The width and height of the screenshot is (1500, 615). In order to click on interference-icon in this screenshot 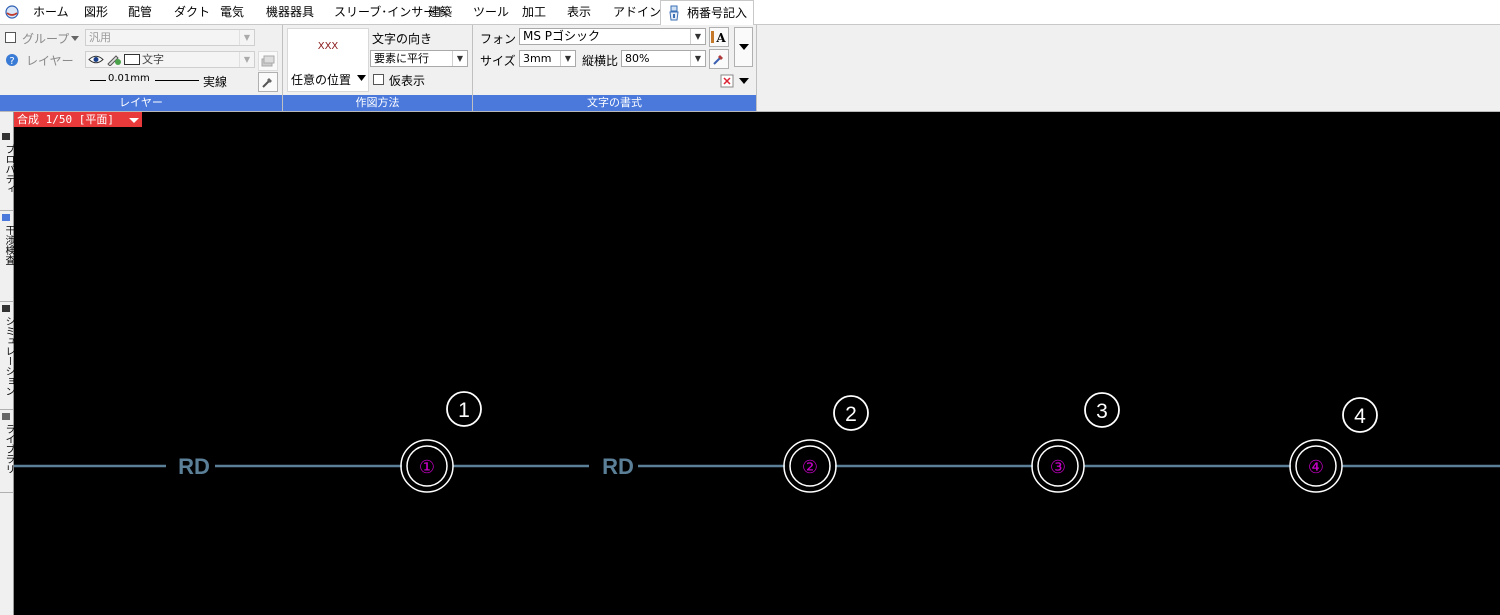, I will do `click(6, 217)`.